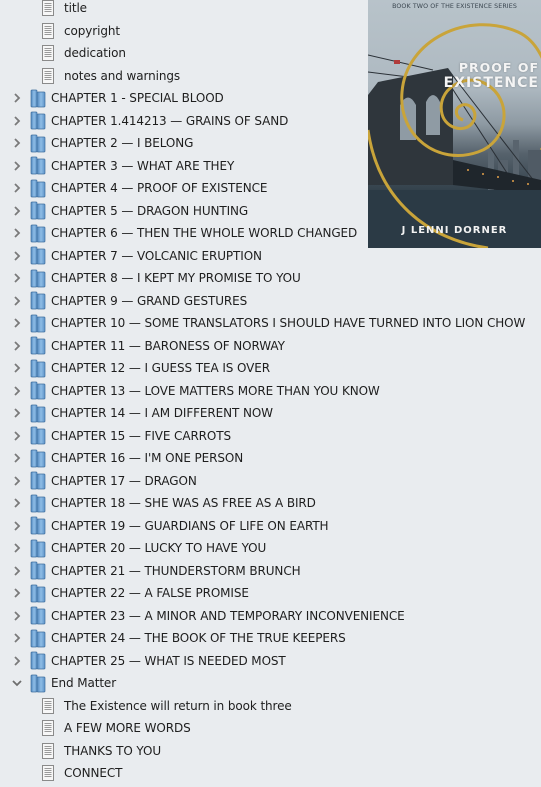 The width and height of the screenshot is (541, 787). I want to click on tree-item-thanks-to-you: THANKS TO YOU, so click(270, 751).